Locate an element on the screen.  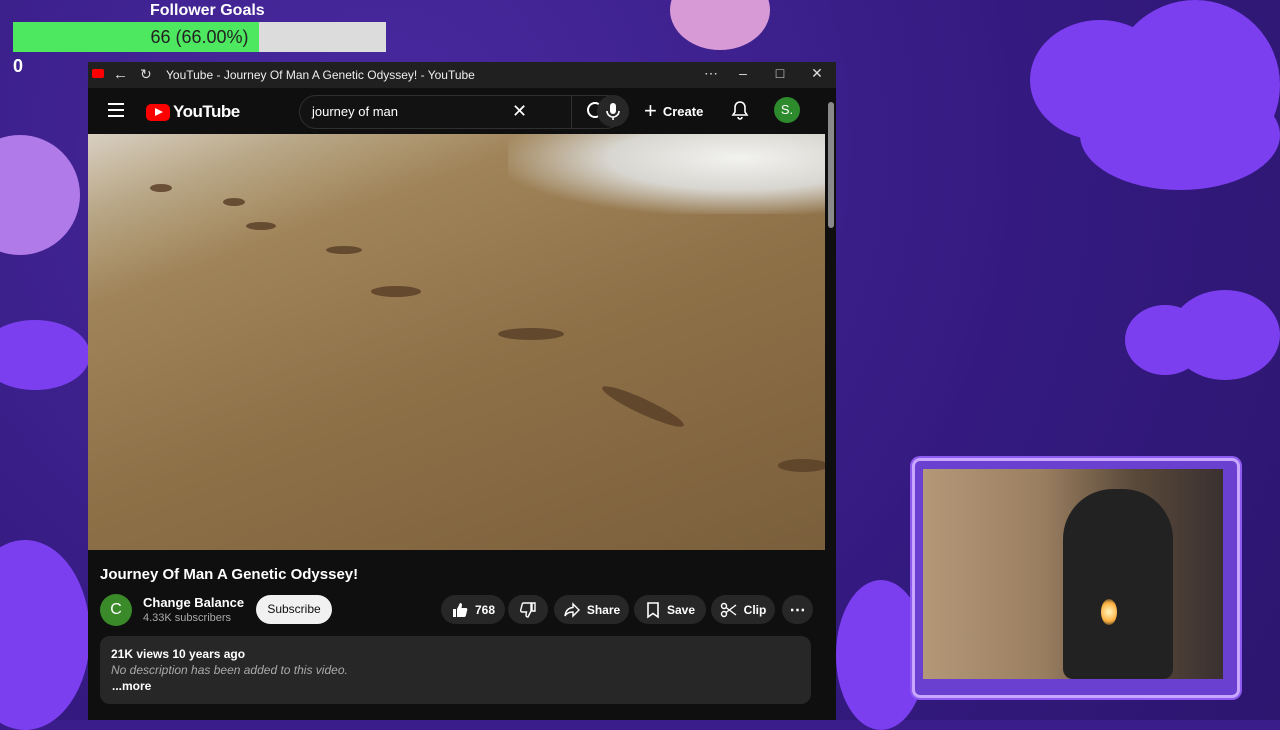
webcam-frame is located at coordinates (1076, 578).